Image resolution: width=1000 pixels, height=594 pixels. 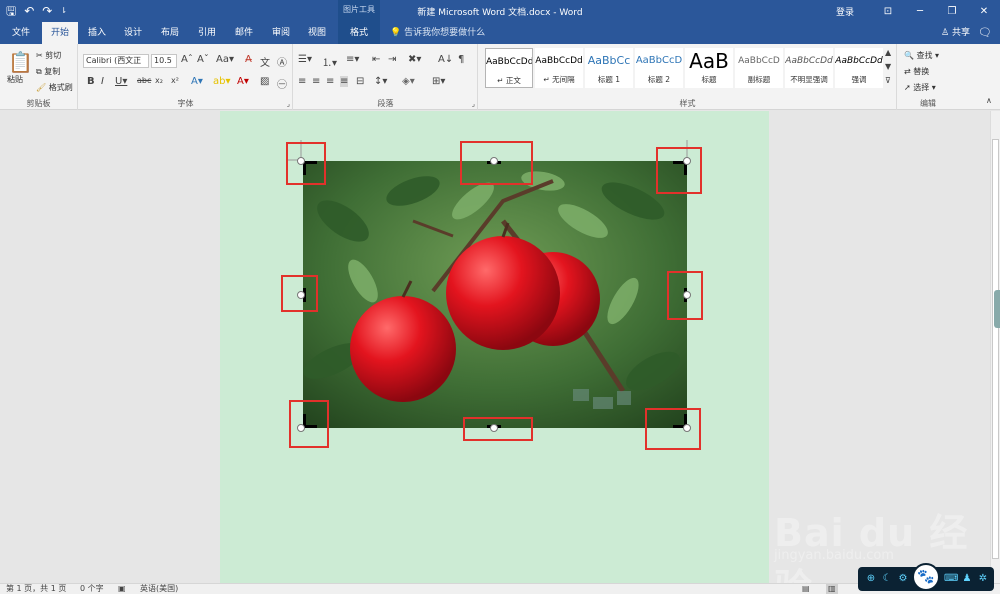 What do you see at coordinates (461, 59) in the screenshot?
I see `show-marks-icon: ¶` at bounding box center [461, 59].